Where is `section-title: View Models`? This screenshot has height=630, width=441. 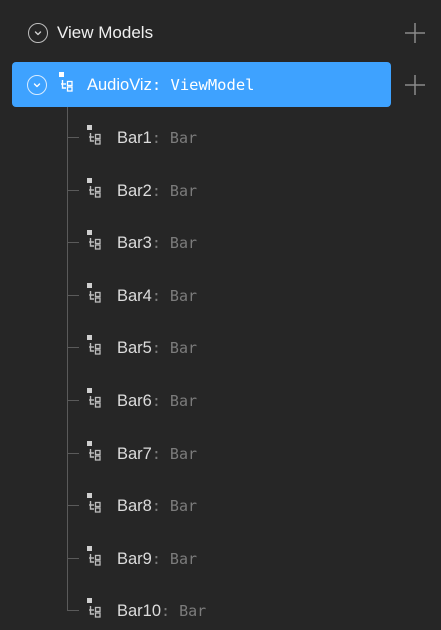
section-title: View Models is located at coordinates (105, 32).